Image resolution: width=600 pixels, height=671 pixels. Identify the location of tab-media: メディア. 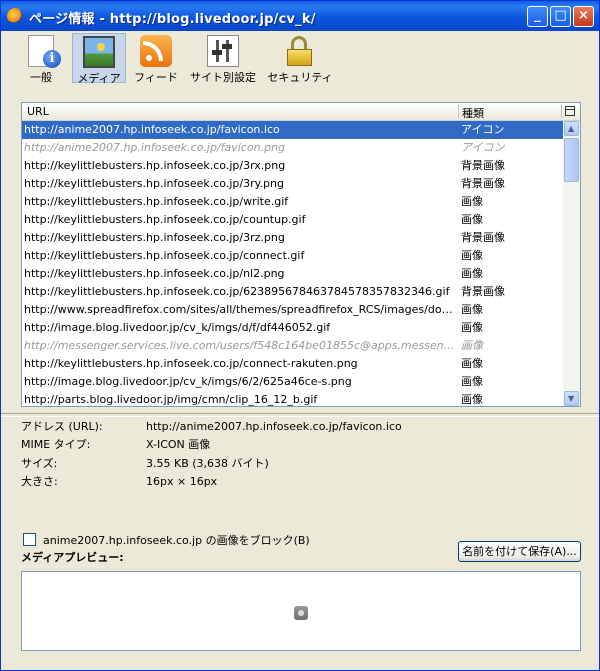
(99, 59).